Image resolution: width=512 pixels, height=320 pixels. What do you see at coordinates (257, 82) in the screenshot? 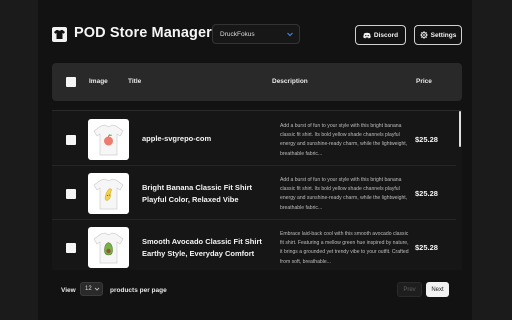
I see `table-header: Image Title Description Price` at bounding box center [257, 82].